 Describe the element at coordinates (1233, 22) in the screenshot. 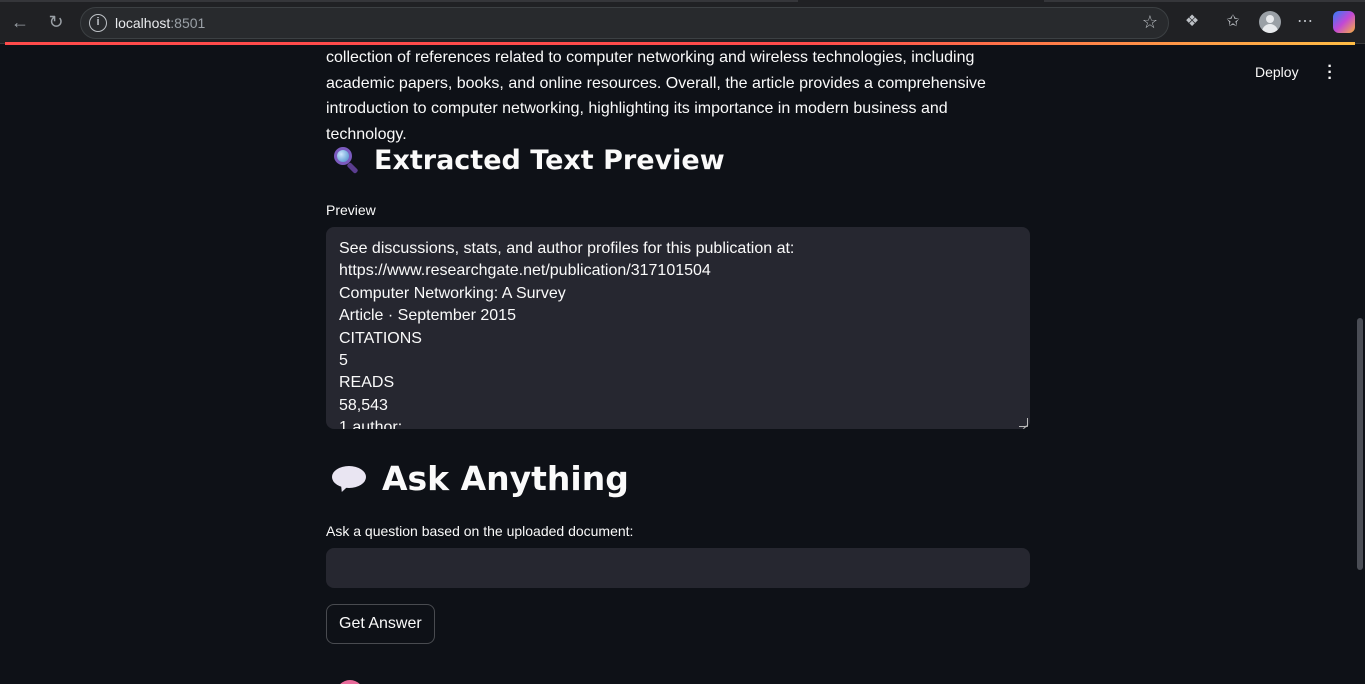

I see `favorites-icon: ✩` at that location.